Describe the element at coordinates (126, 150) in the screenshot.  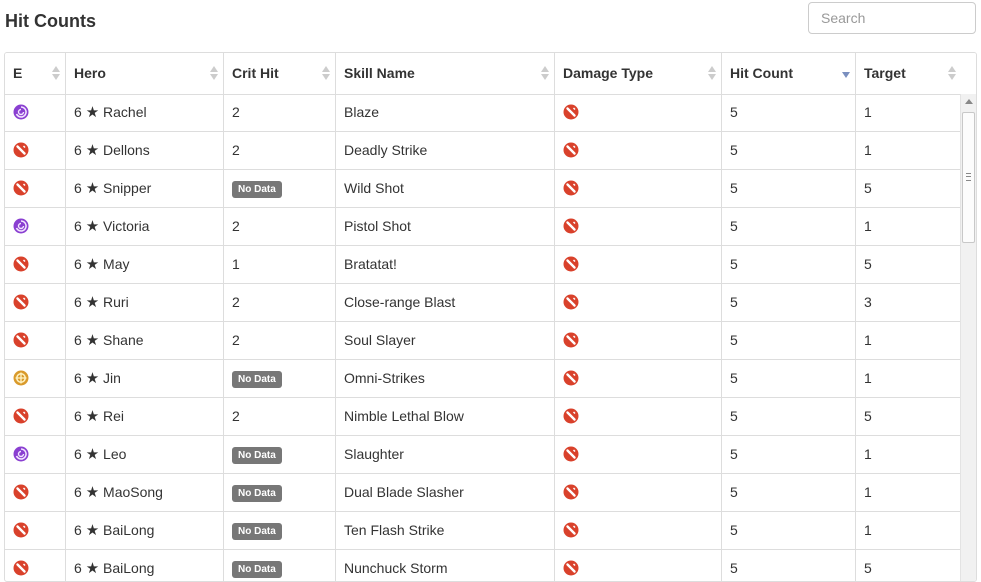
I see `hero-name: Dellons` at that location.